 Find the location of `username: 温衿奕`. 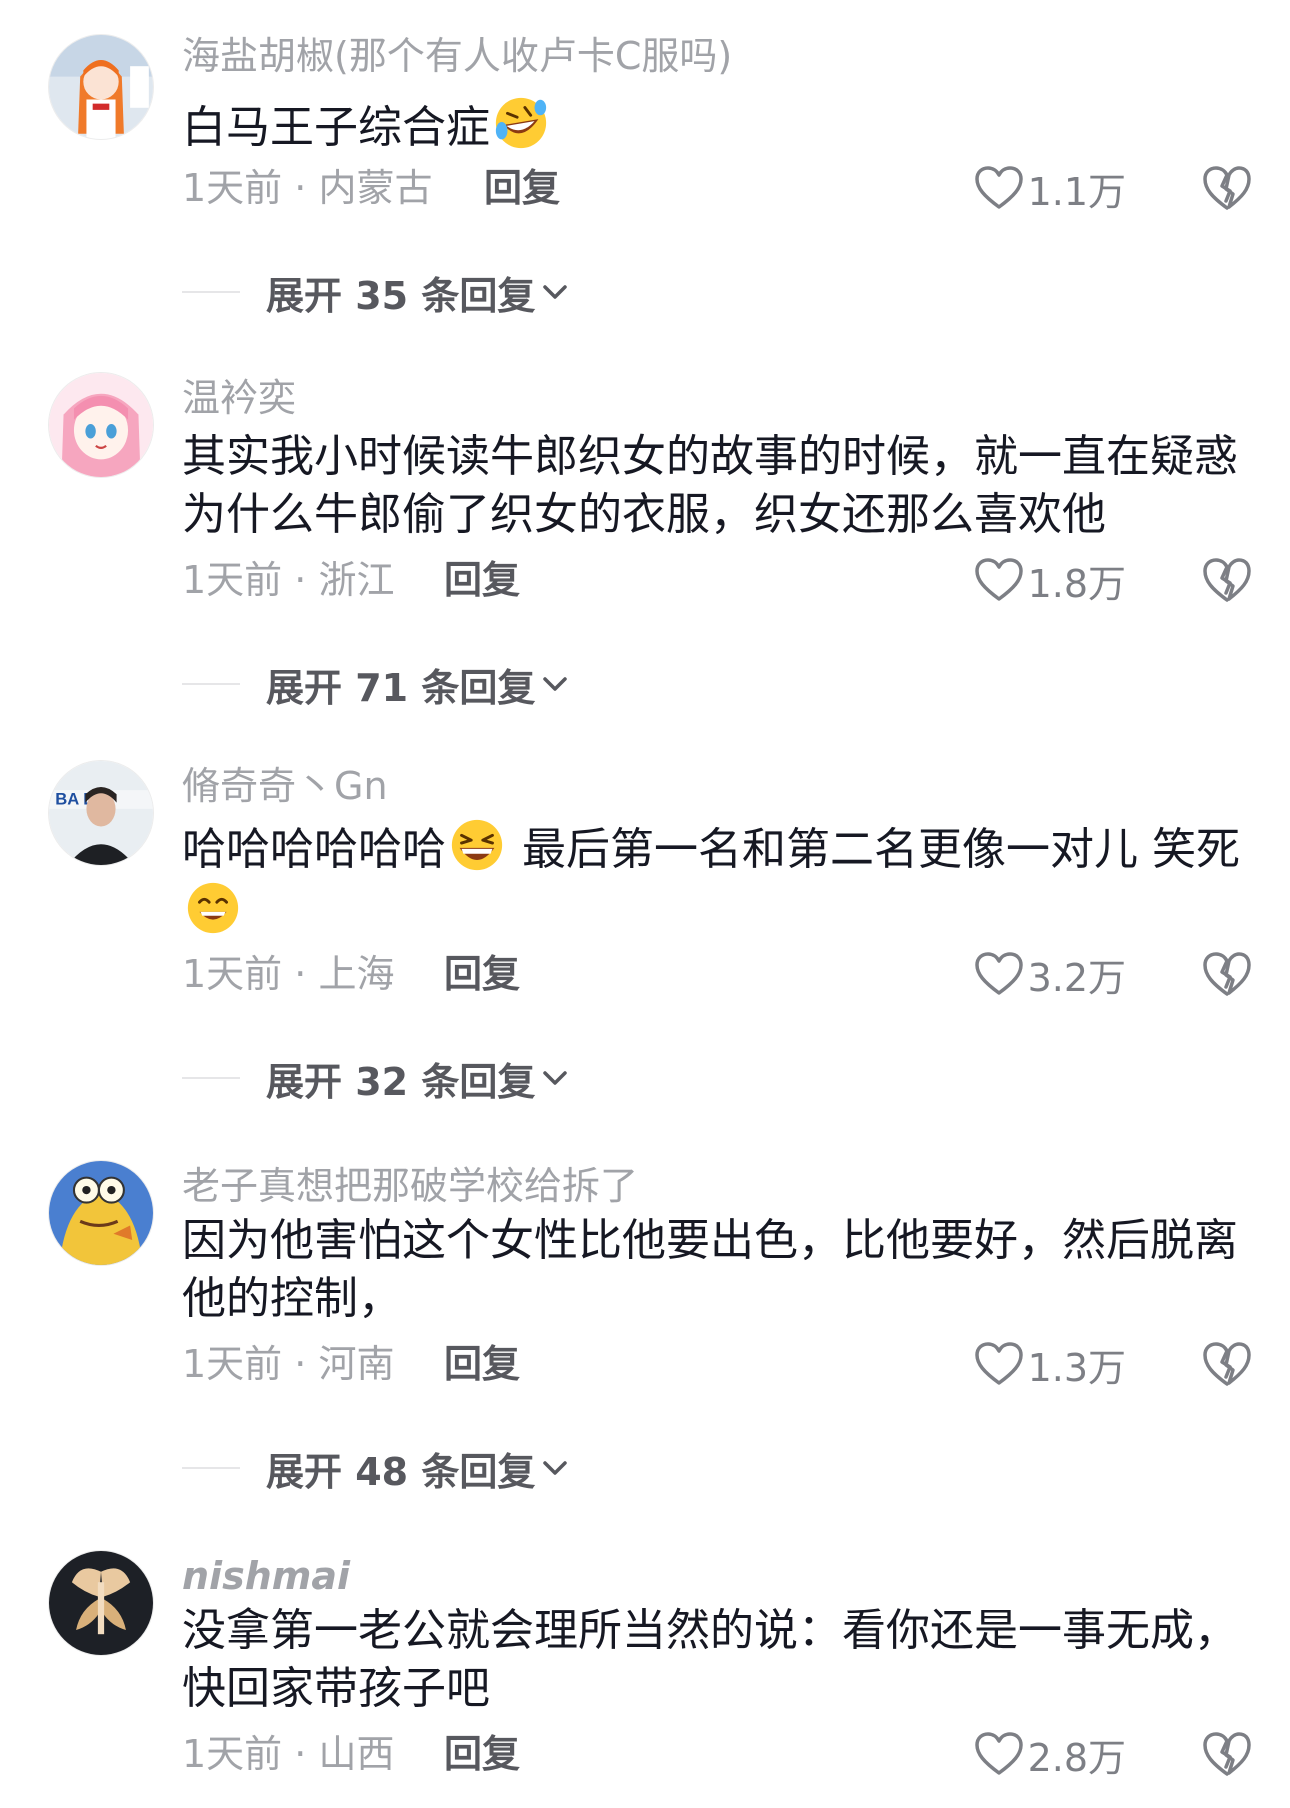

username: 温衿奕 is located at coordinates (239, 398).